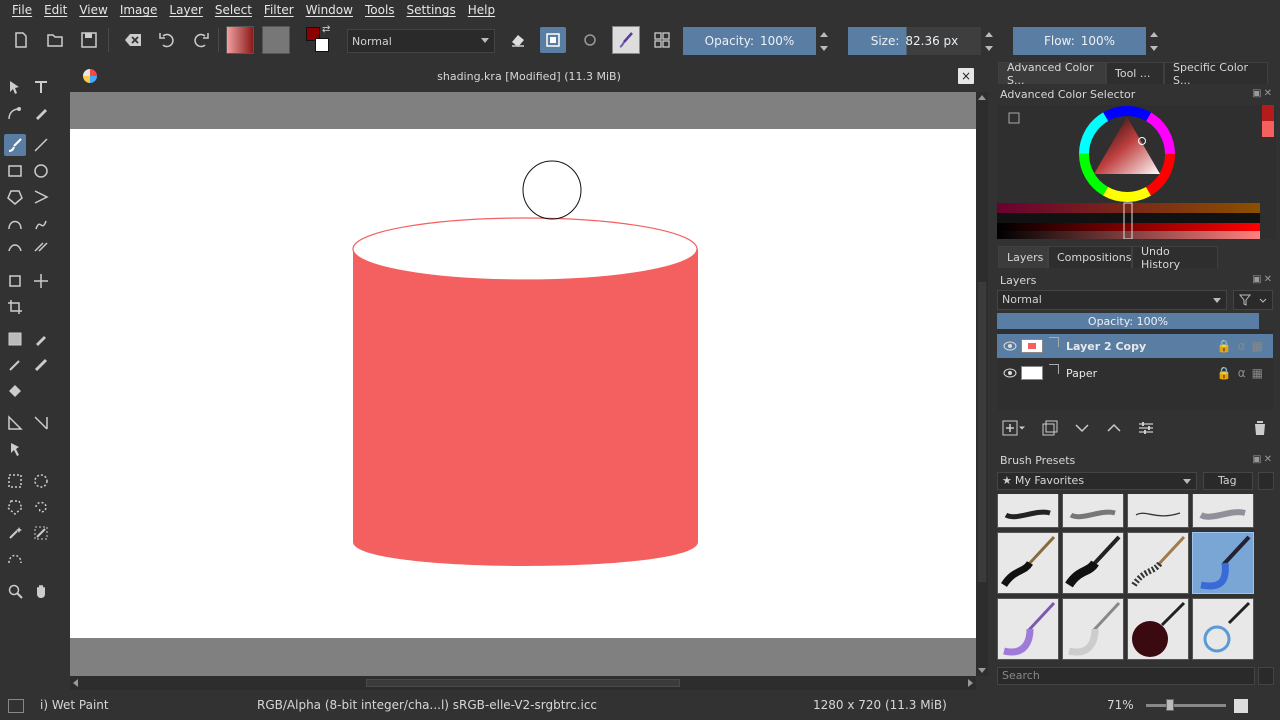  Describe the element at coordinates (1014, 118) in the screenshot. I see `color-selector-menu-icon` at that location.